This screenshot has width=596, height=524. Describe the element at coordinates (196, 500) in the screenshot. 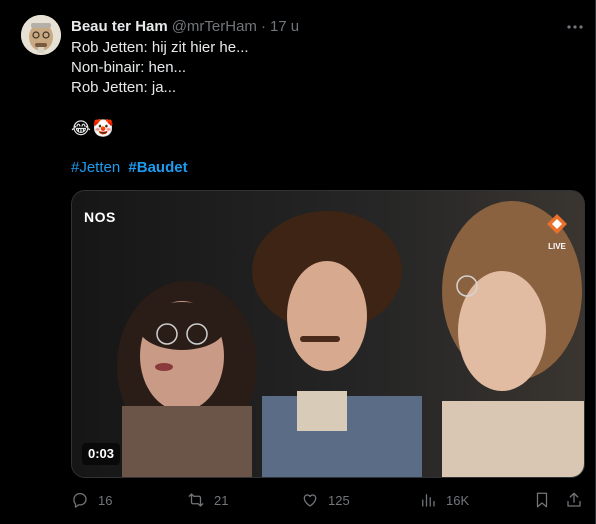

I see `retweet-icon` at that location.